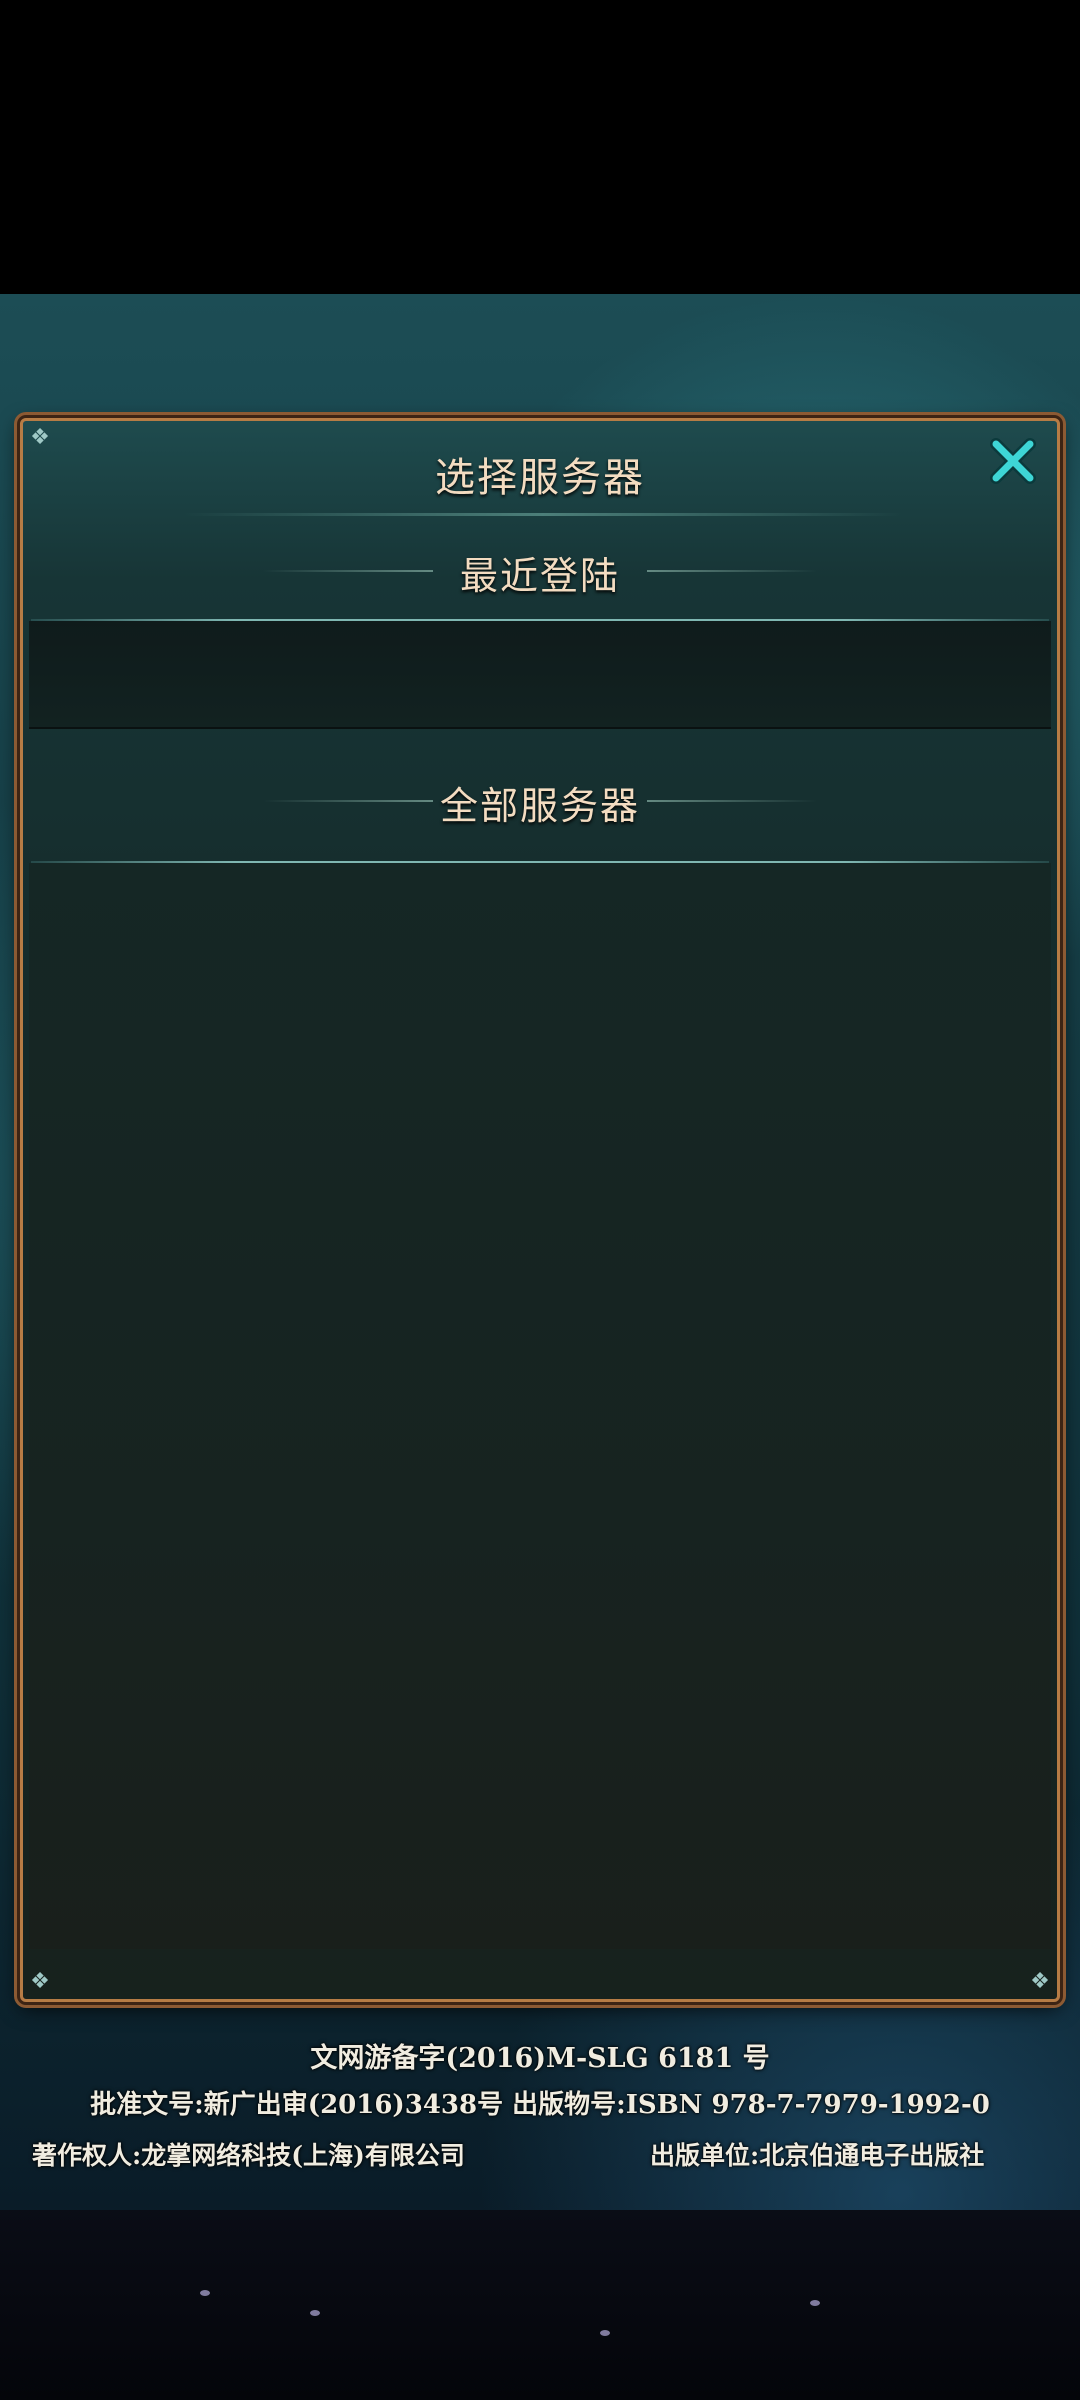  Describe the element at coordinates (540, 478) in the screenshot. I see `dialog-title: 选择服务器` at that location.